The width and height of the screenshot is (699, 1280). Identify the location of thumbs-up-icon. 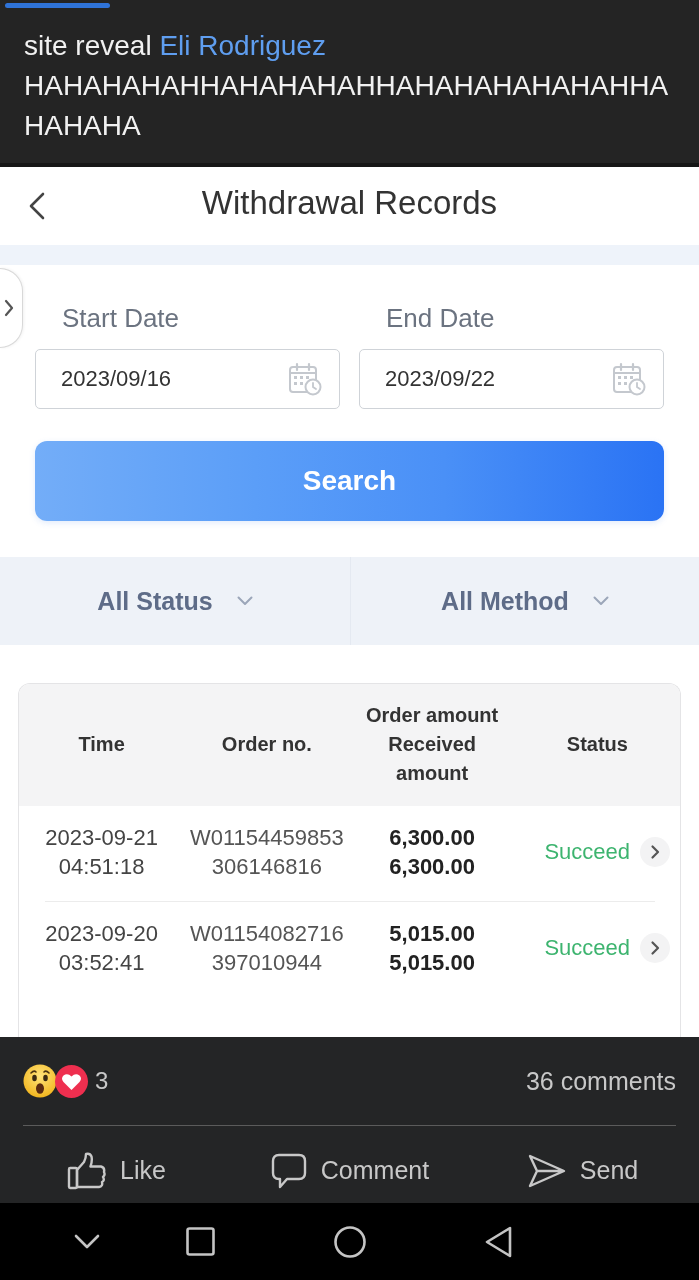
(87, 1170).